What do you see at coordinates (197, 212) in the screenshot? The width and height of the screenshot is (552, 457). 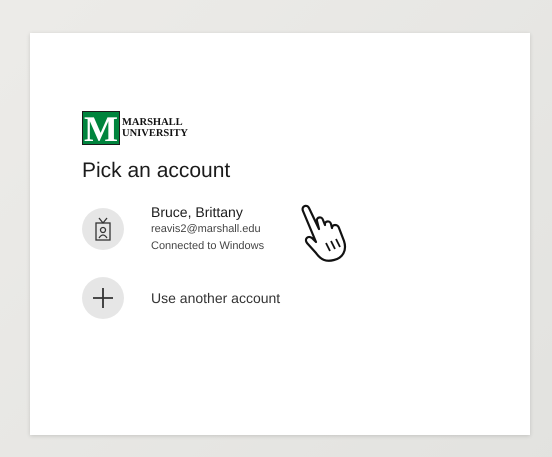 I see `account-name: Bruce, Brittany` at bounding box center [197, 212].